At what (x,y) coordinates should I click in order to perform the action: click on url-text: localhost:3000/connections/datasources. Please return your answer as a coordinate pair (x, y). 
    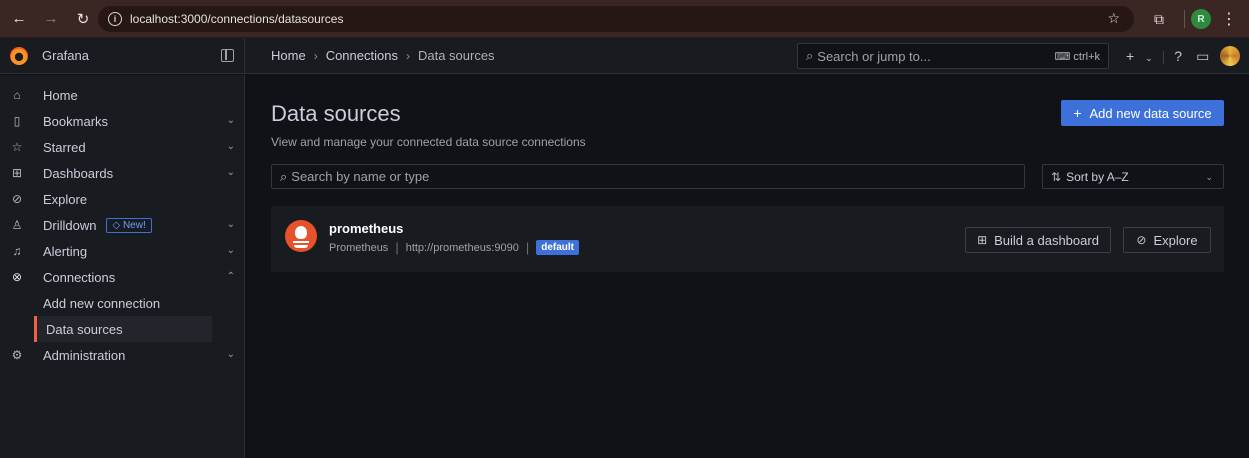
    Looking at the image, I should click on (237, 19).